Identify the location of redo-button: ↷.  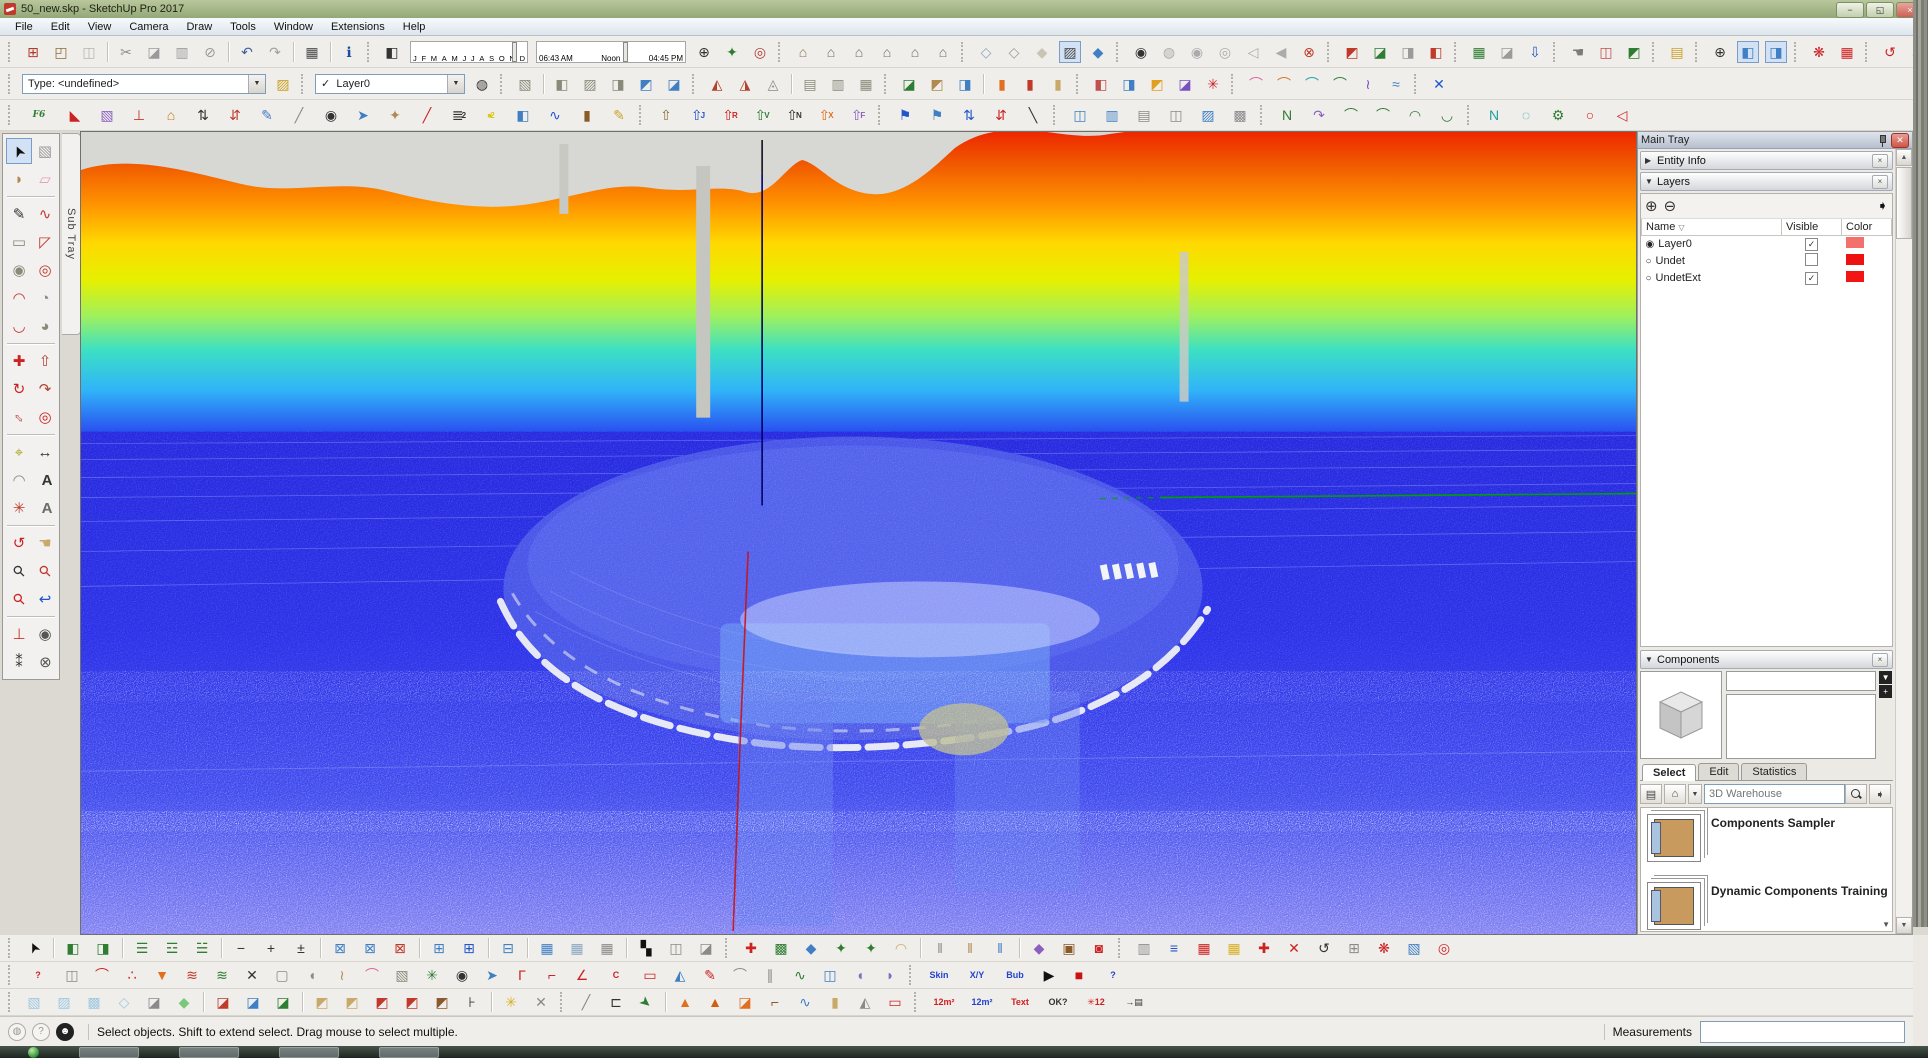
(275, 52).